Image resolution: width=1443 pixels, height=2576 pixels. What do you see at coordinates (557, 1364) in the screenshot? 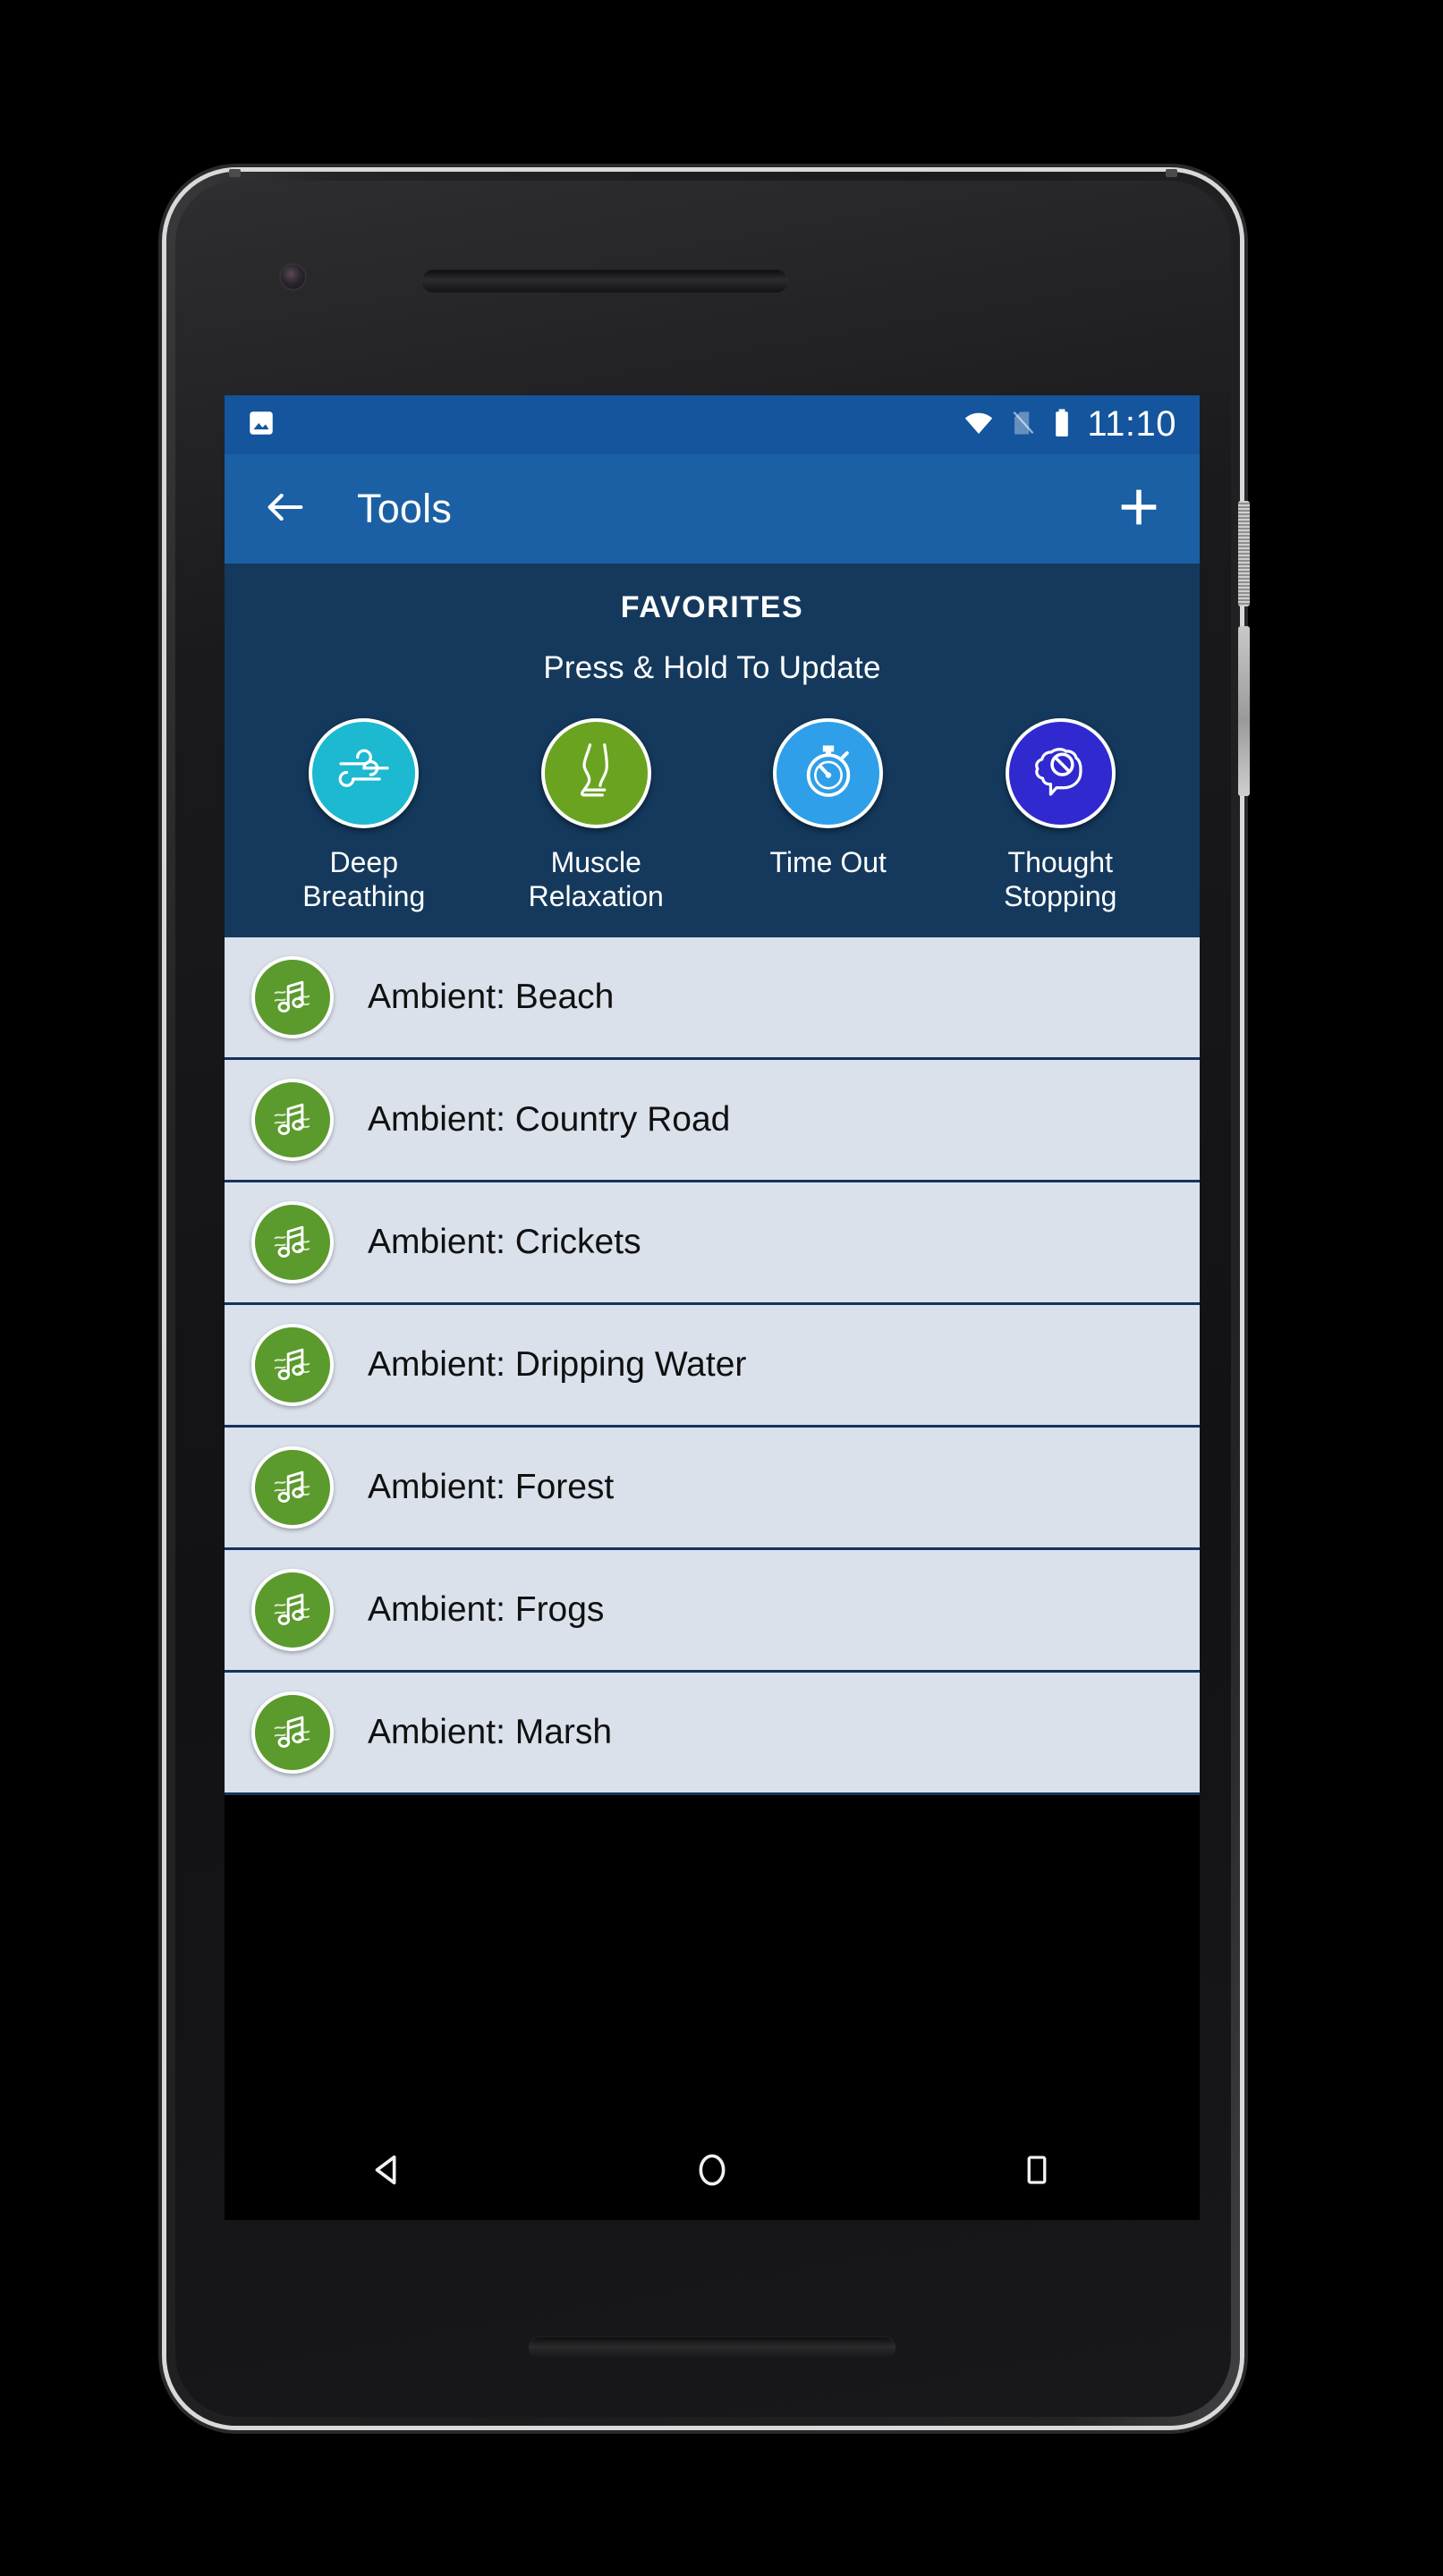
I see `list-item-label: Ambient: Dripping Water` at bounding box center [557, 1364].